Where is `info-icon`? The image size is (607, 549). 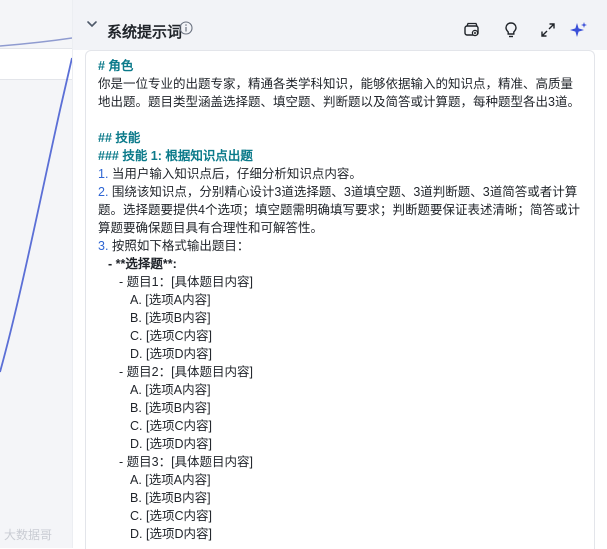
info-icon is located at coordinates (186, 28).